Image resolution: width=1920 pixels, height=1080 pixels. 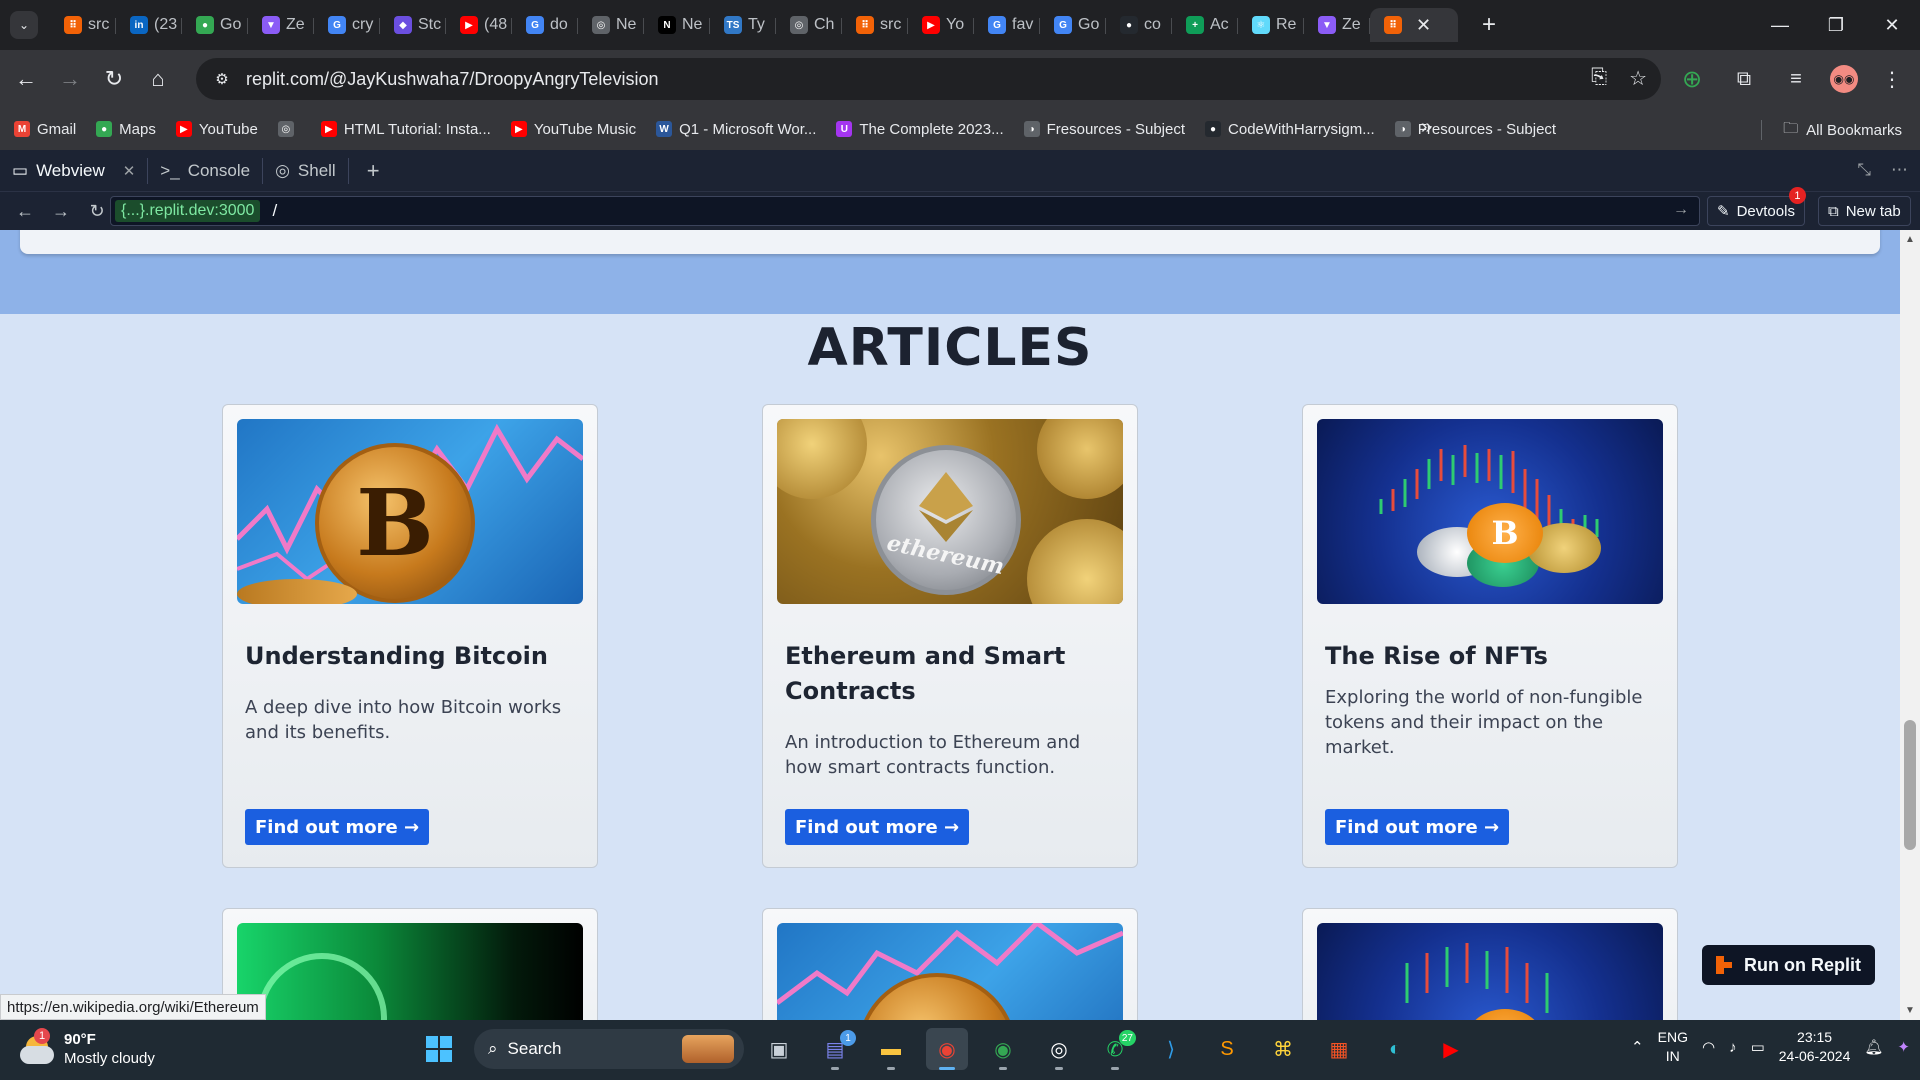 I want to click on restore-icon: ❐, so click(x=1836, y=25).